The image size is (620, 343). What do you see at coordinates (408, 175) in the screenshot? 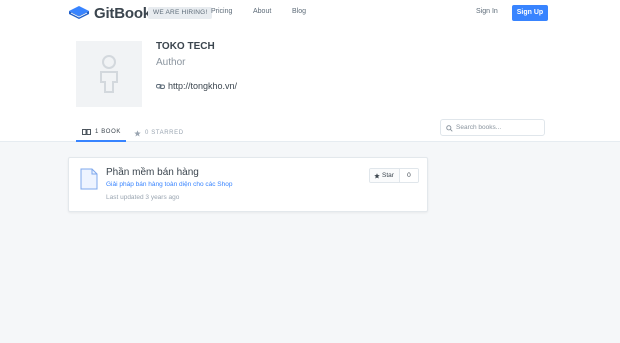
I see `star-count: 0` at bounding box center [408, 175].